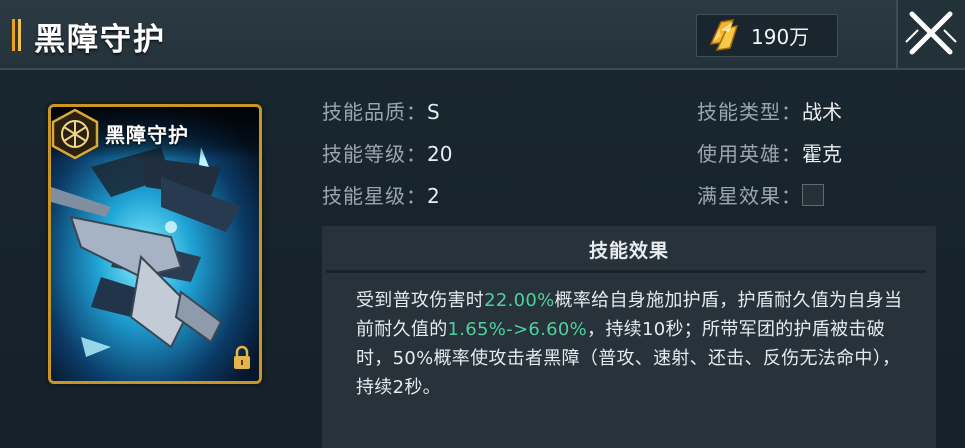 The width and height of the screenshot is (965, 448). What do you see at coordinates (374, 196) in the screenshot?
I see `attr-star-label: 技能星级：` at bounding box center [374, 196].